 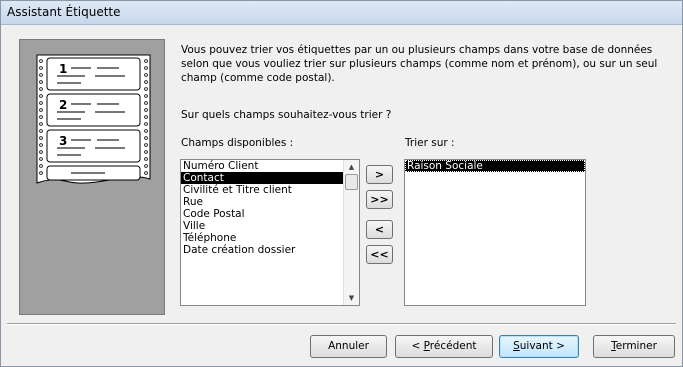 What do you see at coordinates (379, 174) in the screenshot?
I see `add-field-button: >` at bounding box center [379, 174].